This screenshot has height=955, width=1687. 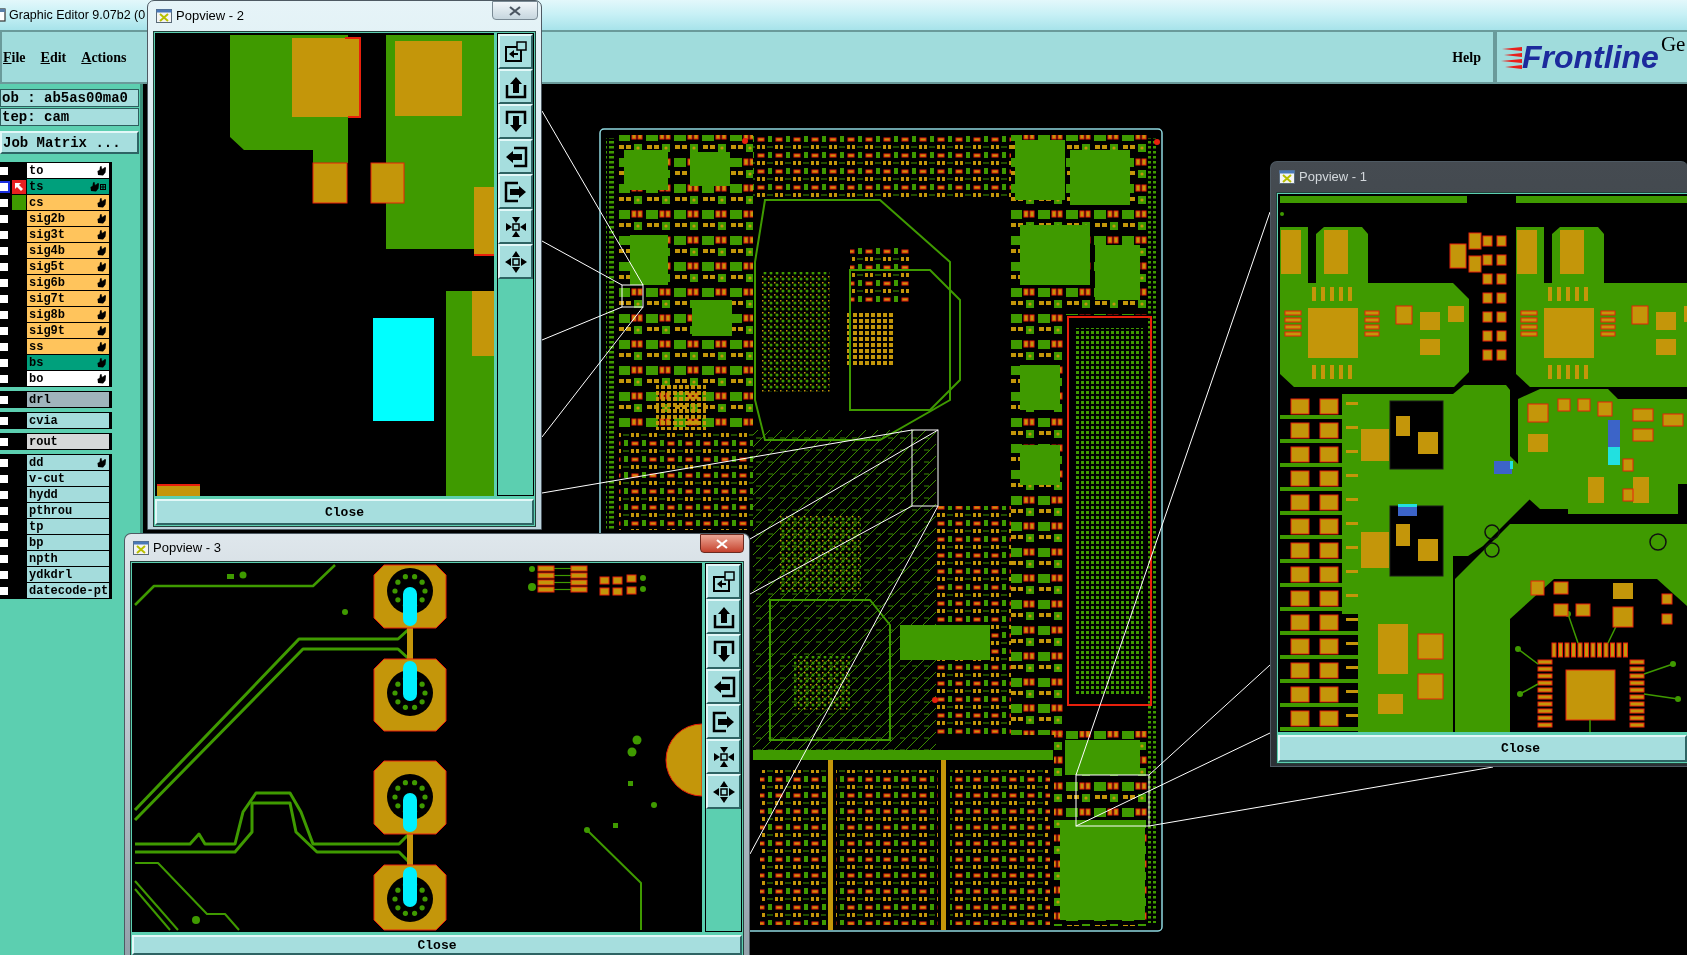 I want to click on layer-row: npth, so click(x=68, y=558).